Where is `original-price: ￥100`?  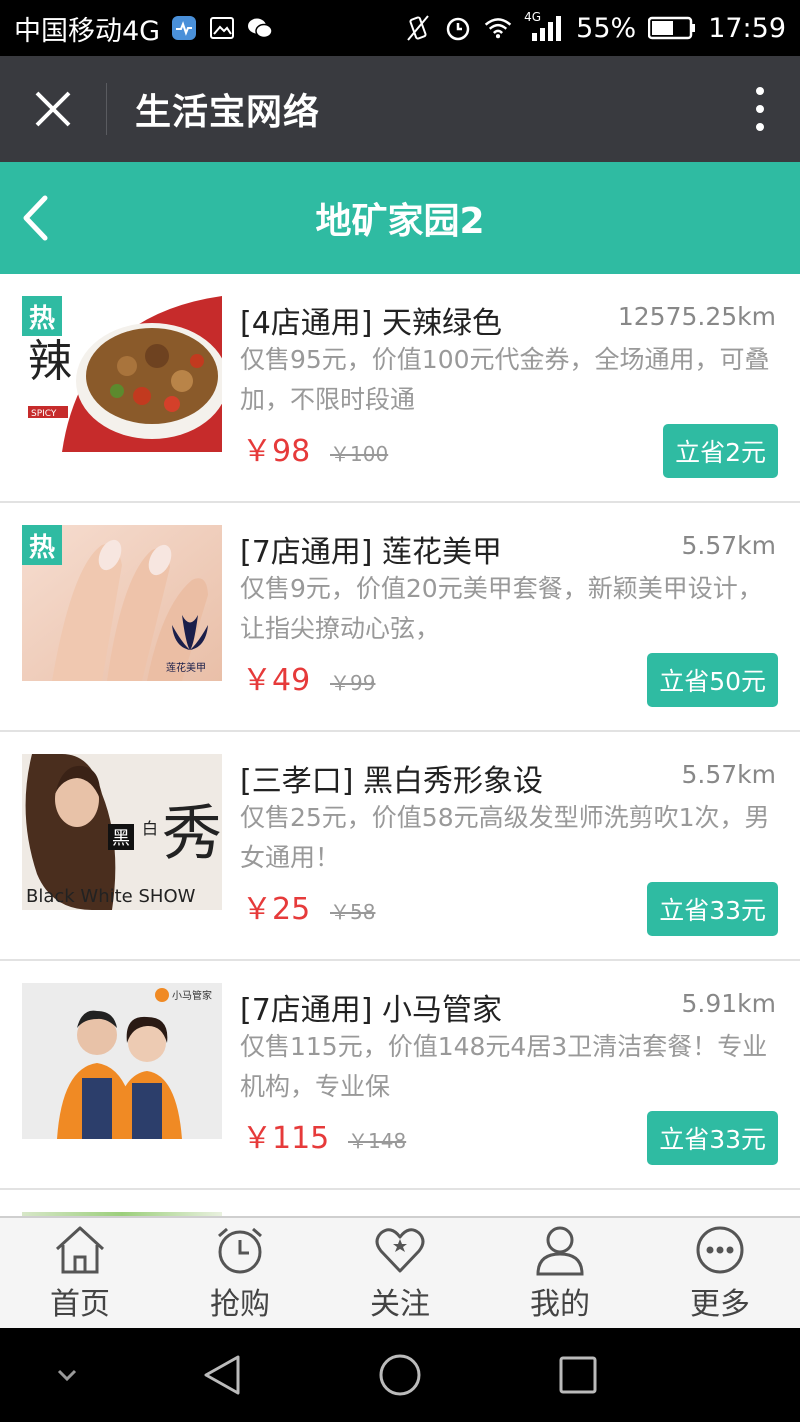 original-price: ￥100 is located at coordinates (359, 454).